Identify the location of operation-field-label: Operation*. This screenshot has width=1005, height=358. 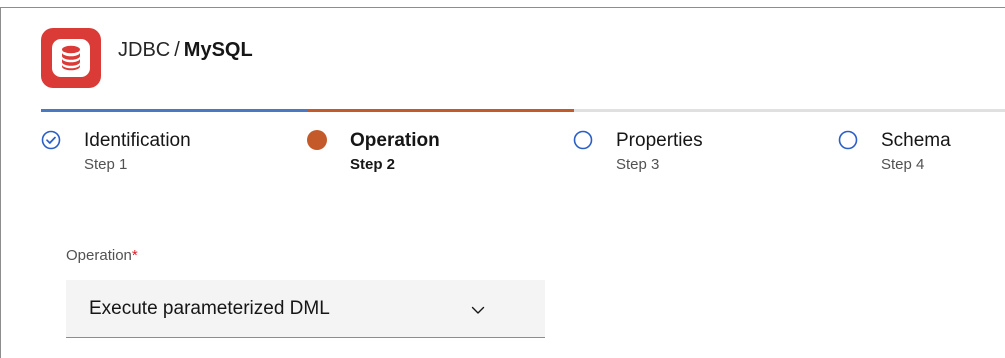
(102, 255).